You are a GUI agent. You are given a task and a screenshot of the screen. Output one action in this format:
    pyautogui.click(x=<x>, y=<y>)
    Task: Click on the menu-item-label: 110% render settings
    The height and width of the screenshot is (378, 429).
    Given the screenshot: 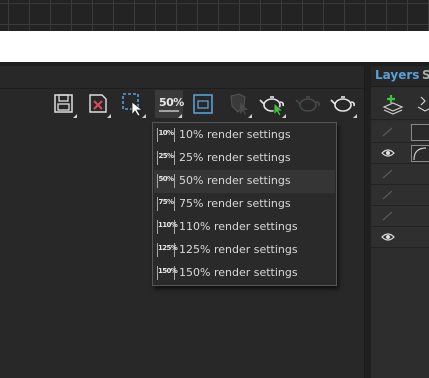 What is the action you would take?
    pyautogui.click(x=238, y=226)
    